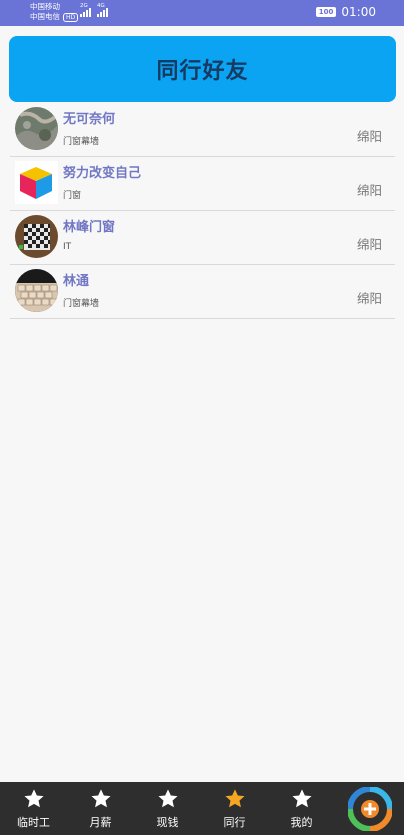 The width and height of the screenshot is (404, 835). What do you see at coordinates (76, 281) in the screenshot?
I see `friend-name: 林通` at bounding box center [76, 281].